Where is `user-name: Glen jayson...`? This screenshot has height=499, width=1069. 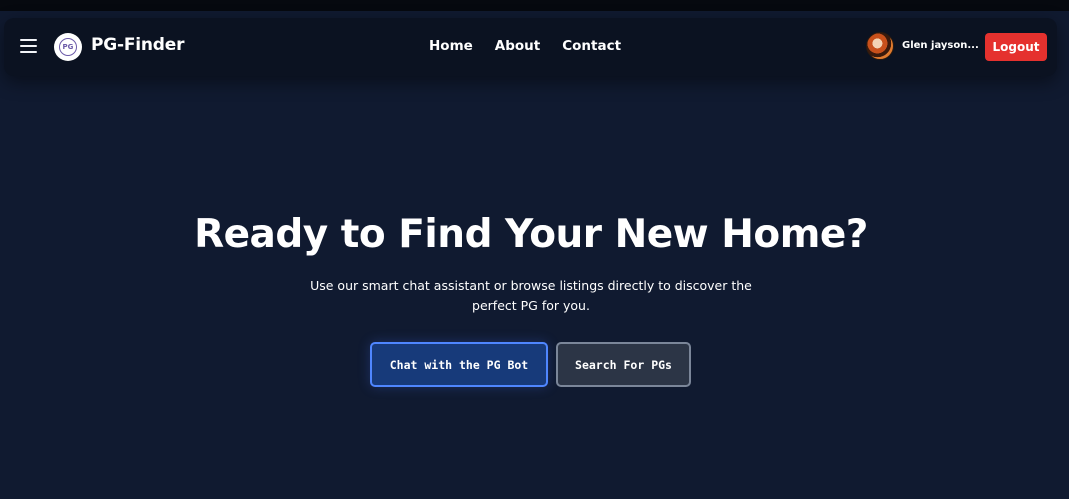
user-name: Glen jayson... is located at coordinates (940, 45).